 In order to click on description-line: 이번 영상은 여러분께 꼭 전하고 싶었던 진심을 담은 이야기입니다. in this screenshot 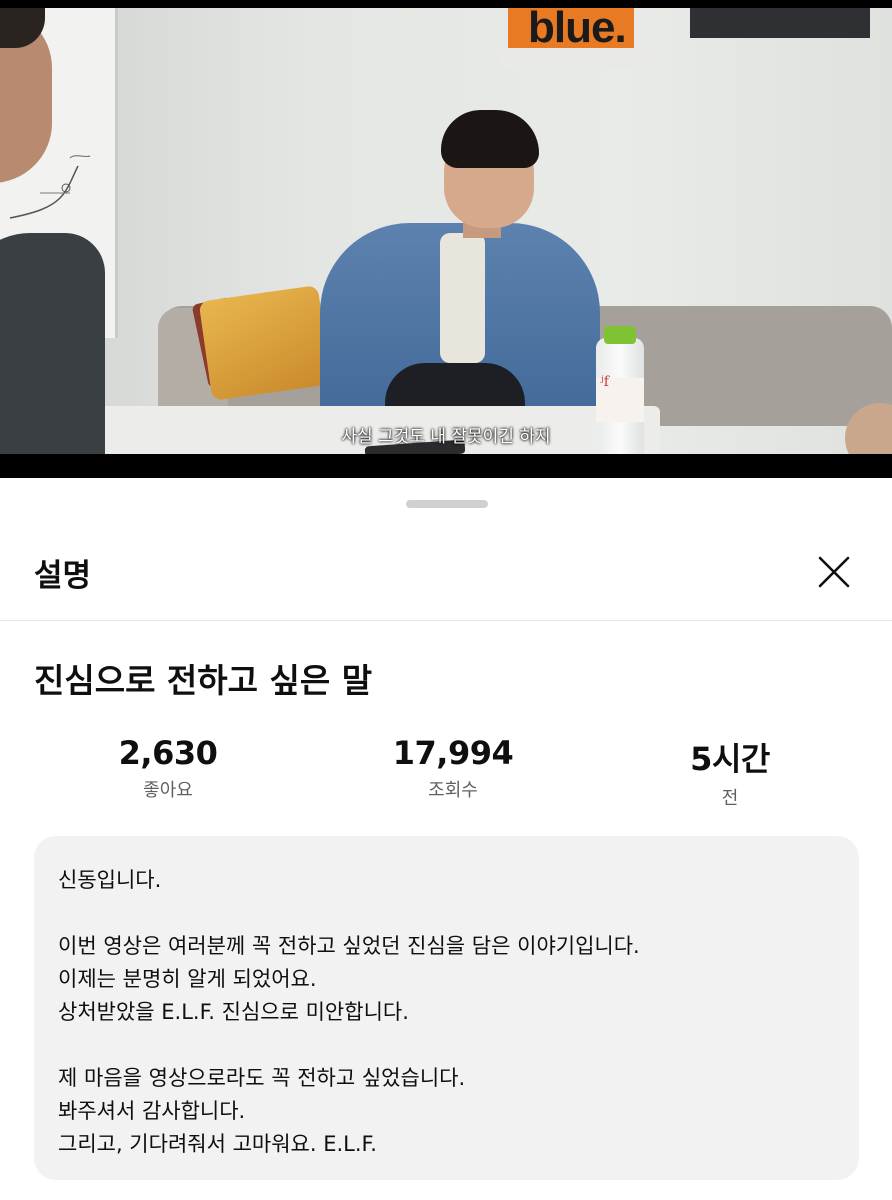, I will do `click(349, 946)`.